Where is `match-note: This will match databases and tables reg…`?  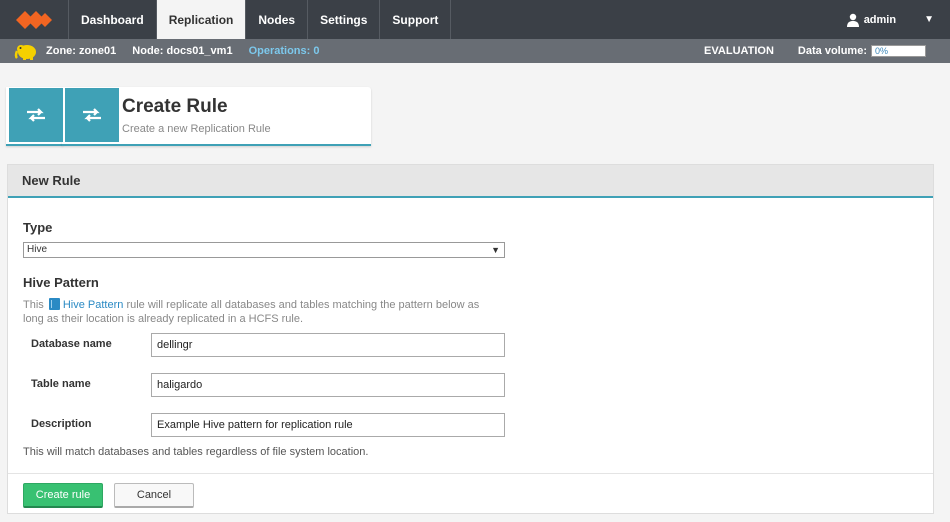
match-note: This will match databases and tables reg… is located at coordinates (196, 452).